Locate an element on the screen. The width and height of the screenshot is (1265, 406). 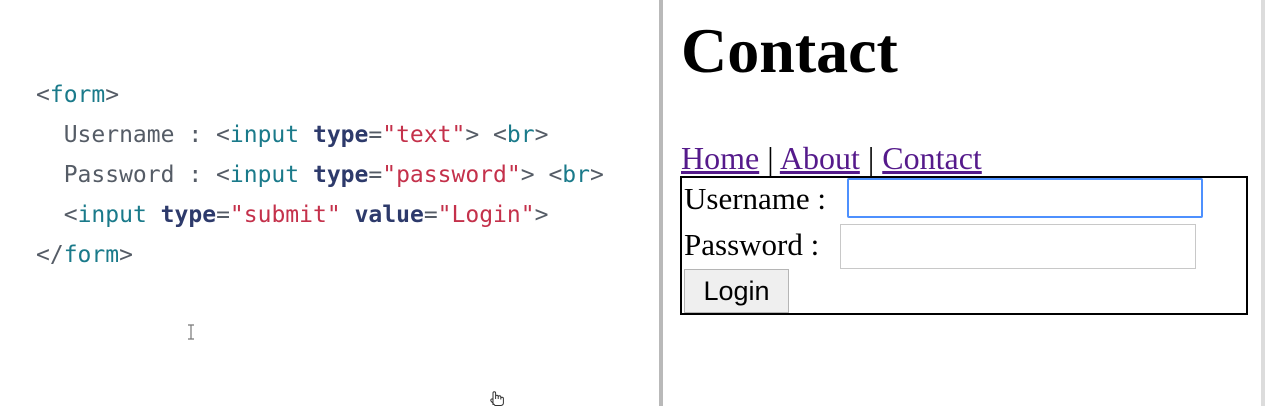
username-label: Username : is located at coordinates (755, 198).